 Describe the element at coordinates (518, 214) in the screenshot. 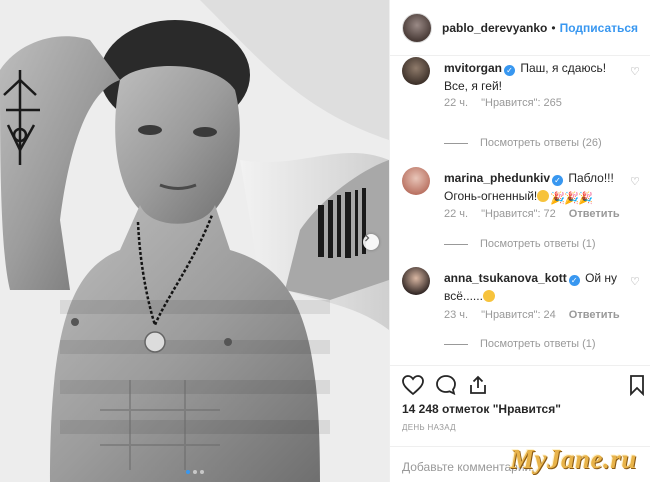

I see `comment-likes: "Нравится": 72` at that location.